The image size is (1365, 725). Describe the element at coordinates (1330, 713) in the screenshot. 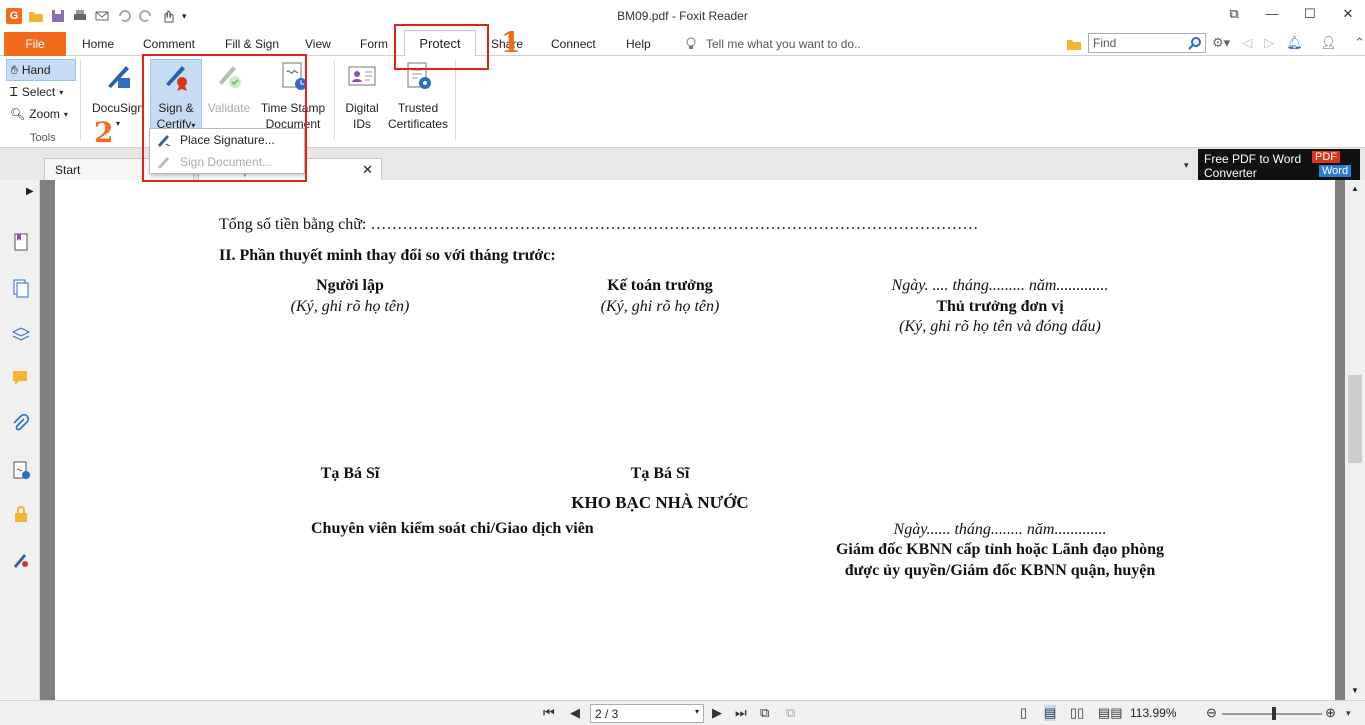

I see `zoom-in-icon: ⊕` at that location.